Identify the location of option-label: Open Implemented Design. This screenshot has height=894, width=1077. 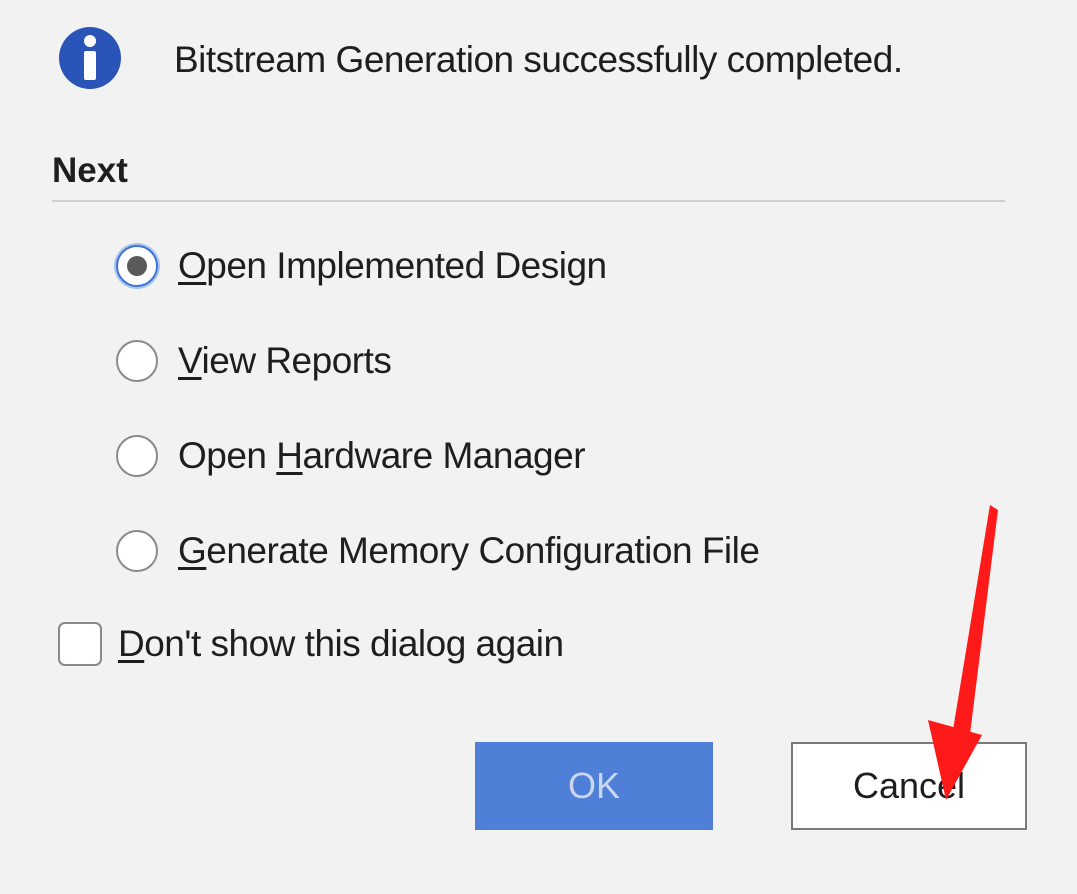
(392, 265).